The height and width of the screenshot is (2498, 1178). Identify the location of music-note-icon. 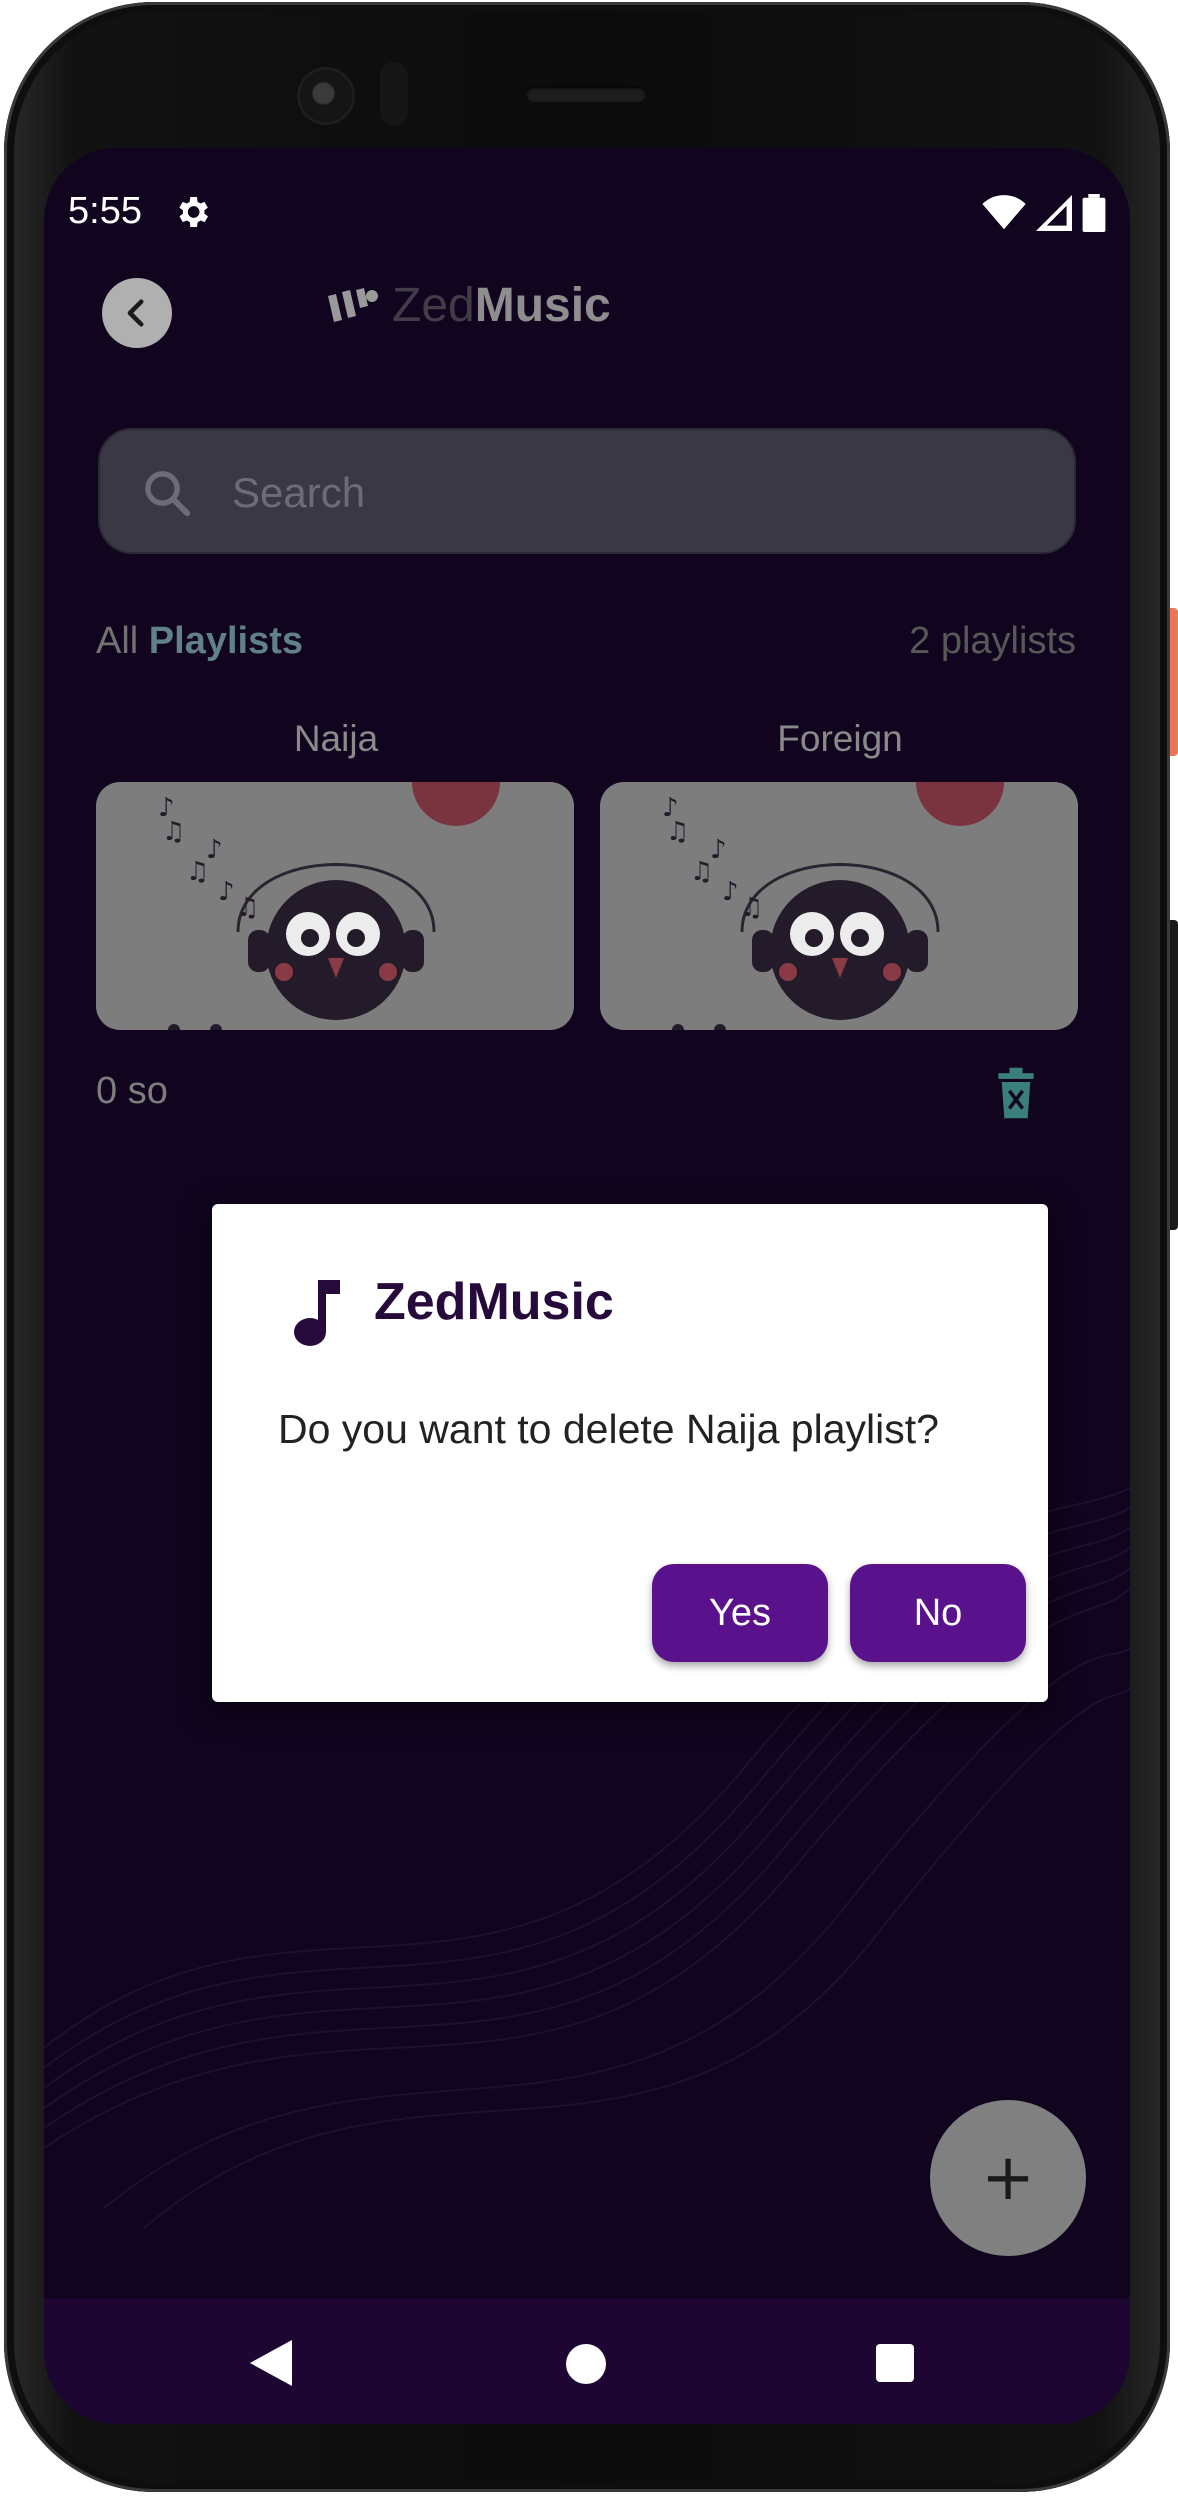
(317, 1313).